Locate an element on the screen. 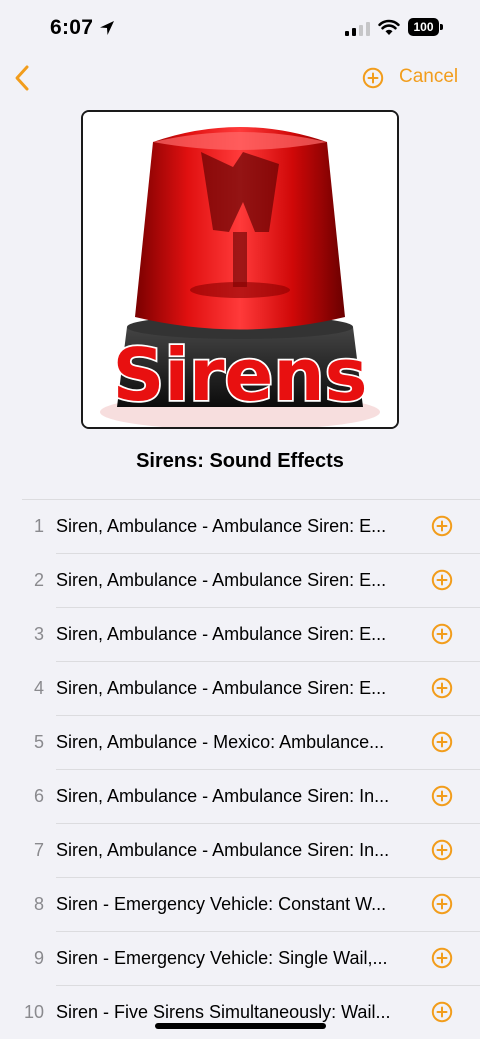  add-all-icon is located at coordinates (373, 78).